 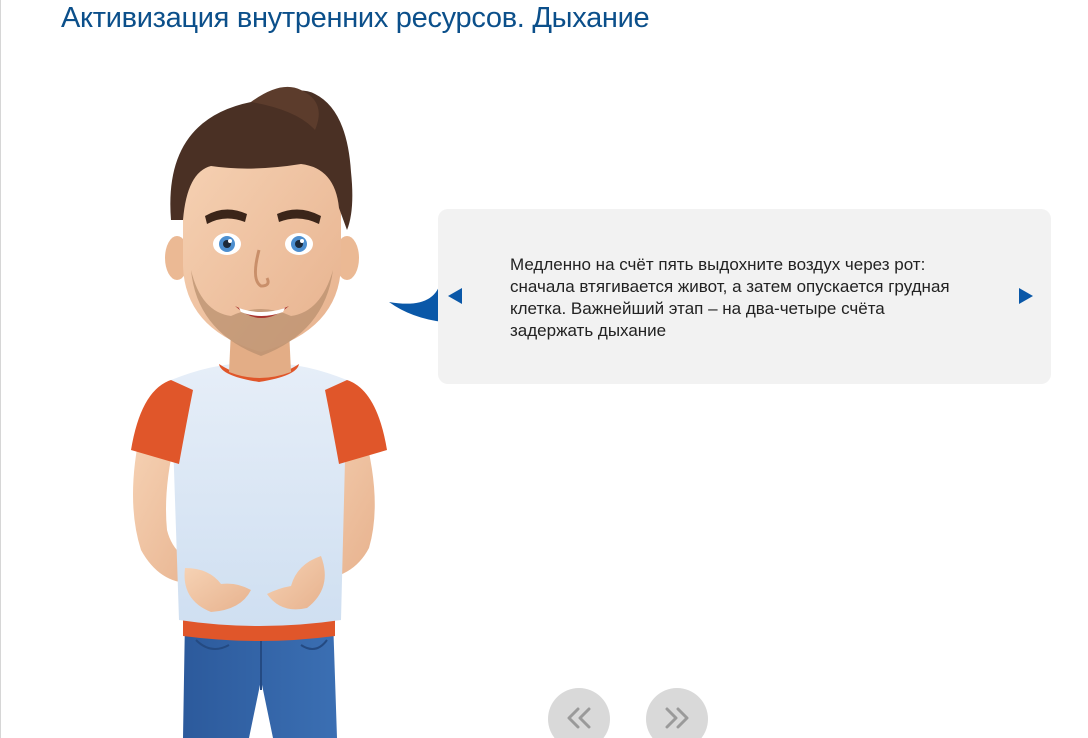 I want to click on previous-phrase-button, so click(x=455, y=296).